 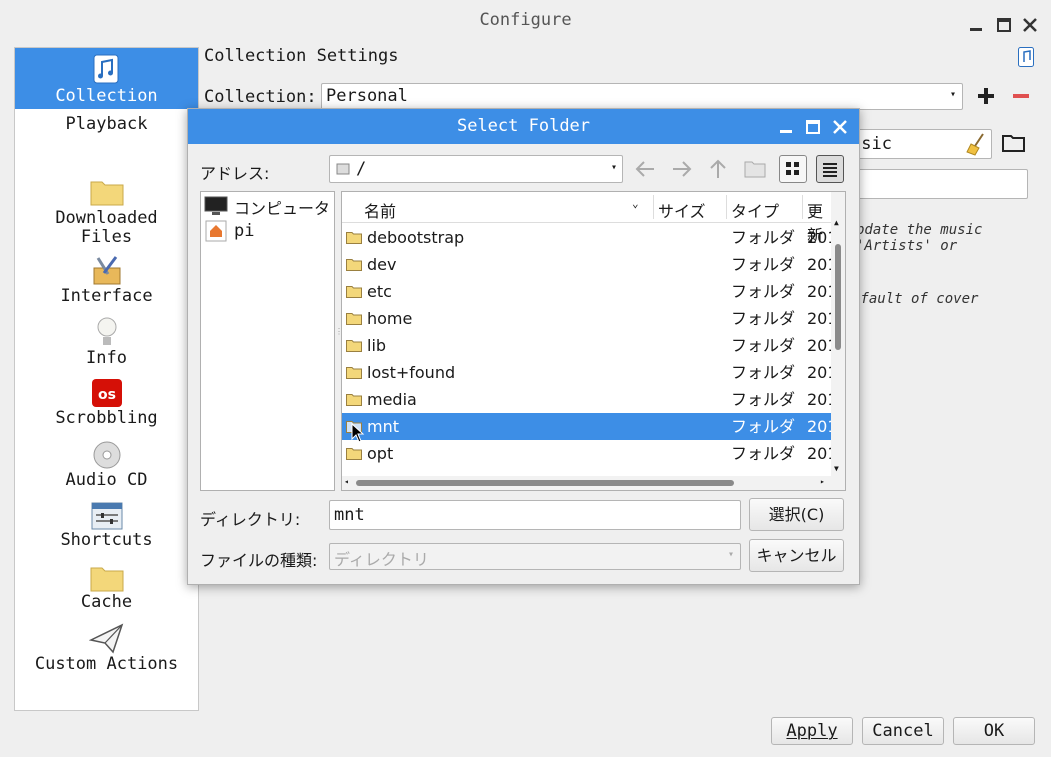 I want to click on directory-input: mnt, so click(x=535, y=515).